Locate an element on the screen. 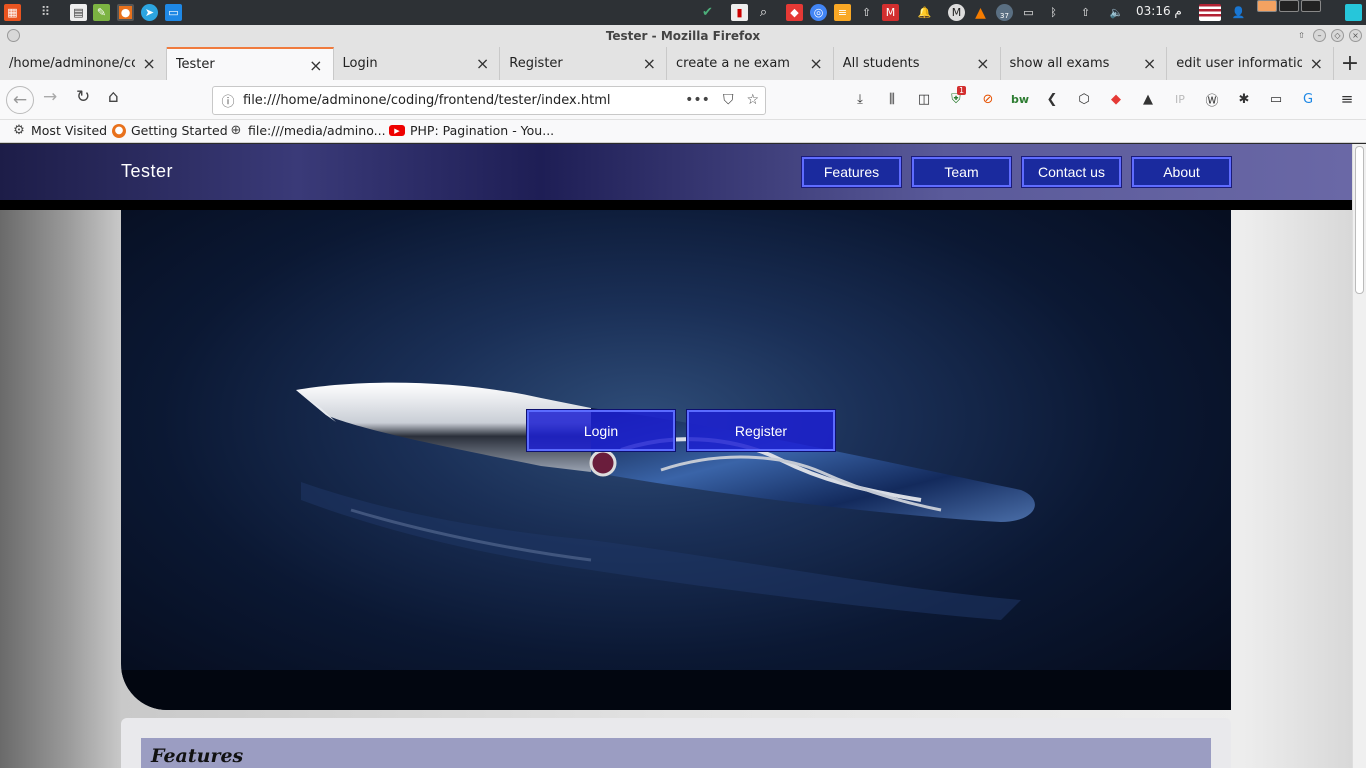 The width and height of the screenshot is (1366, 768). hero-register-button: Register is located at coordinates (761, 430).